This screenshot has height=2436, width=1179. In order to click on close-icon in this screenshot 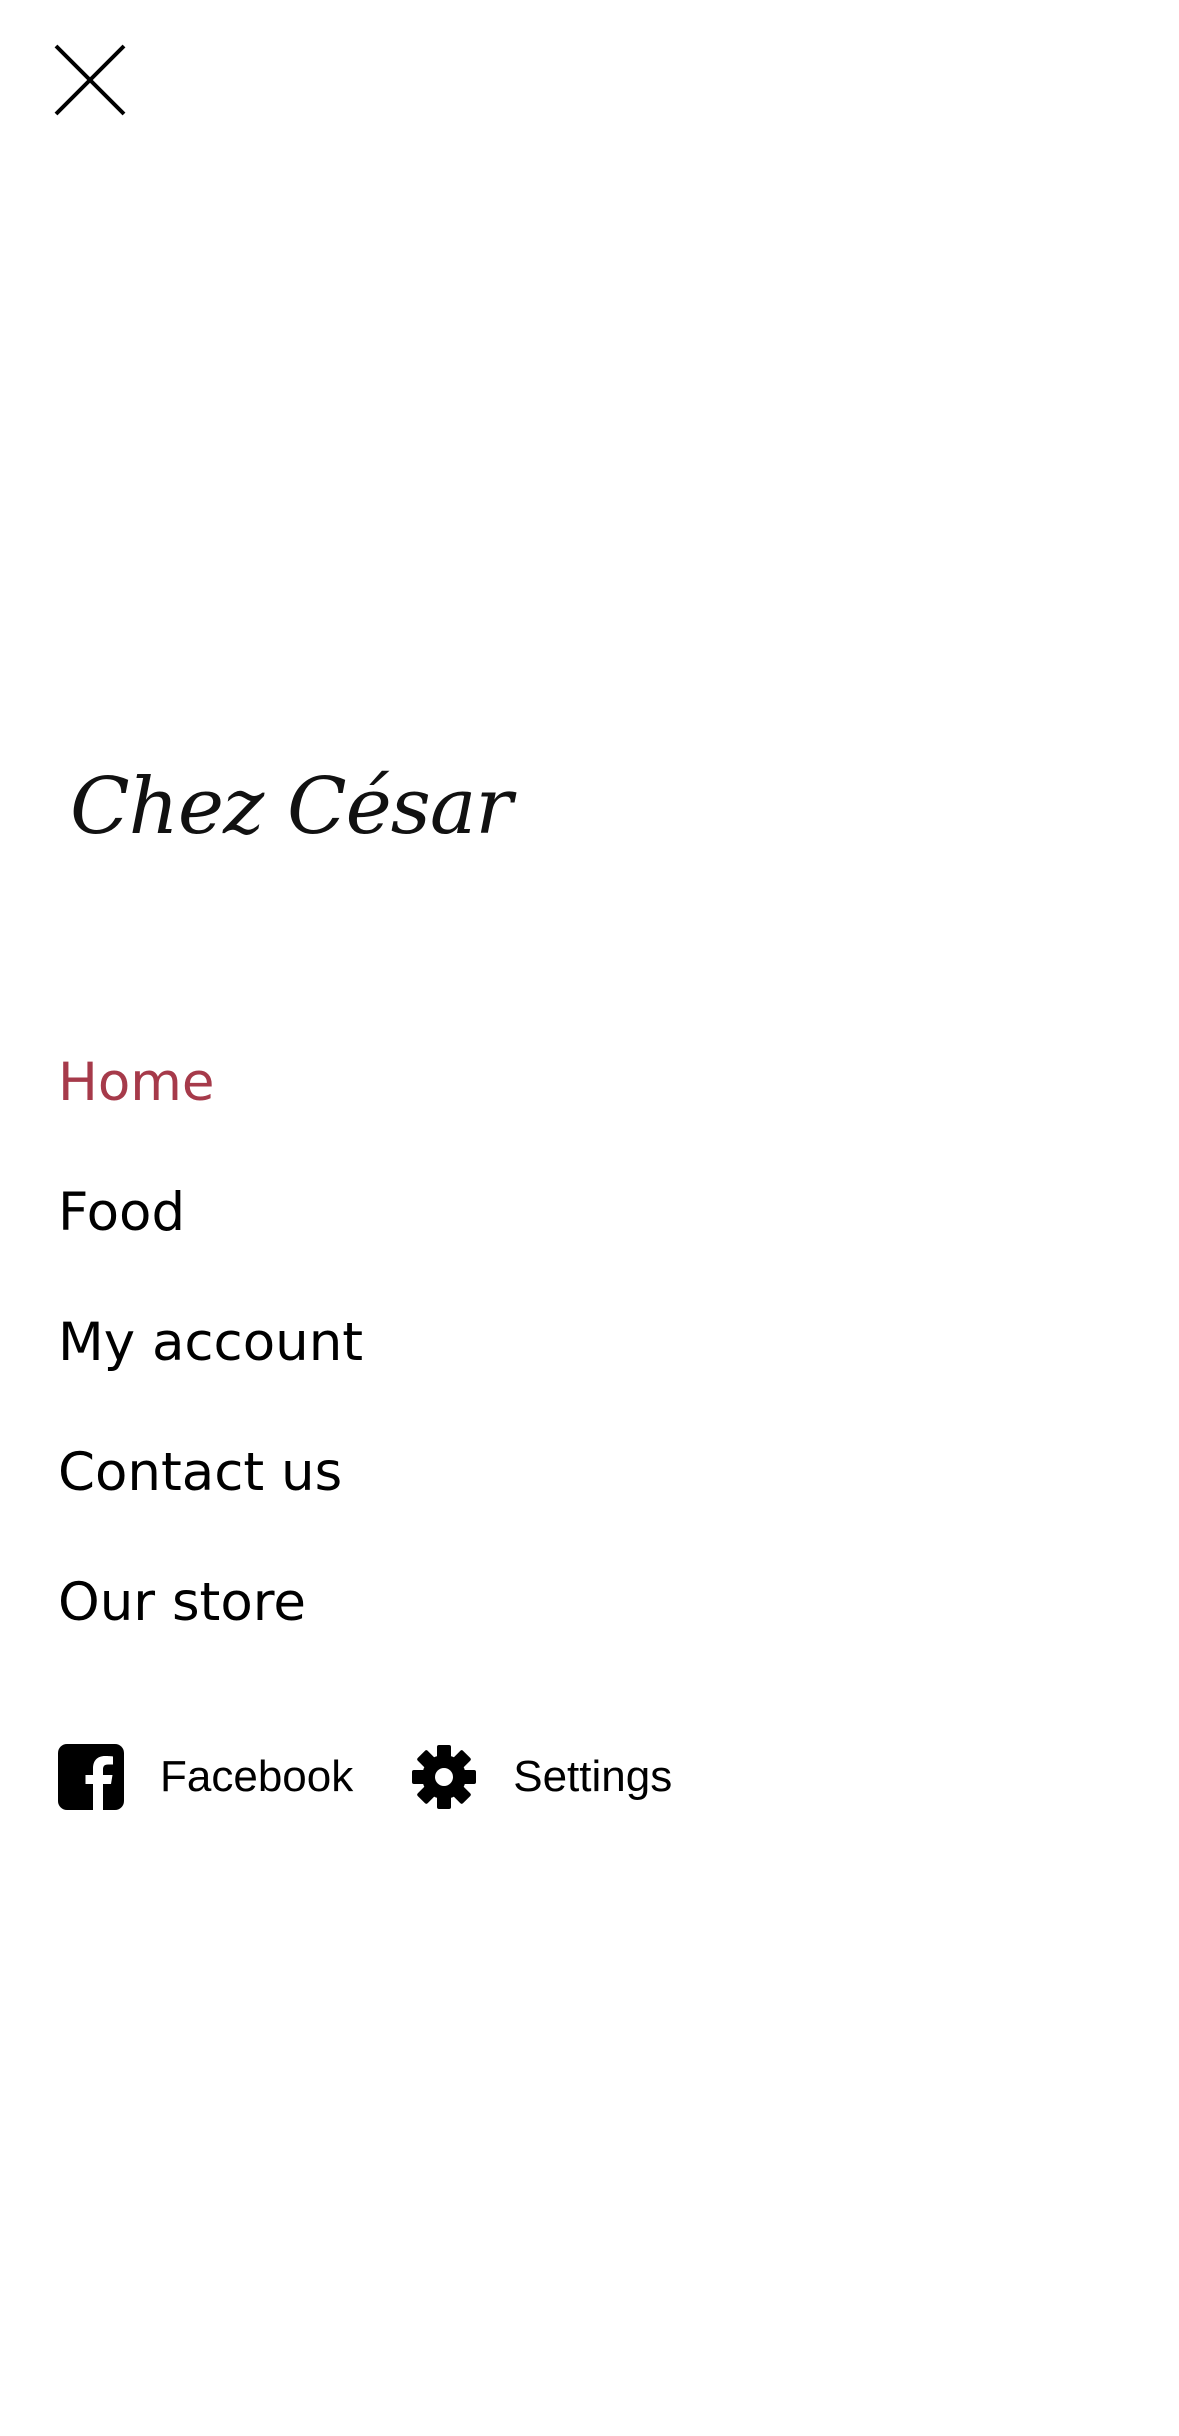, I will do `click(90, 80)`.